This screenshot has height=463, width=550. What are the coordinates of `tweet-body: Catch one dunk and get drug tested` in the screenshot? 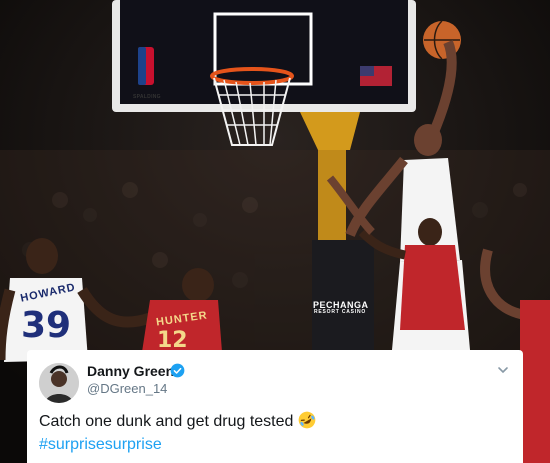 It's located at (166, 421).